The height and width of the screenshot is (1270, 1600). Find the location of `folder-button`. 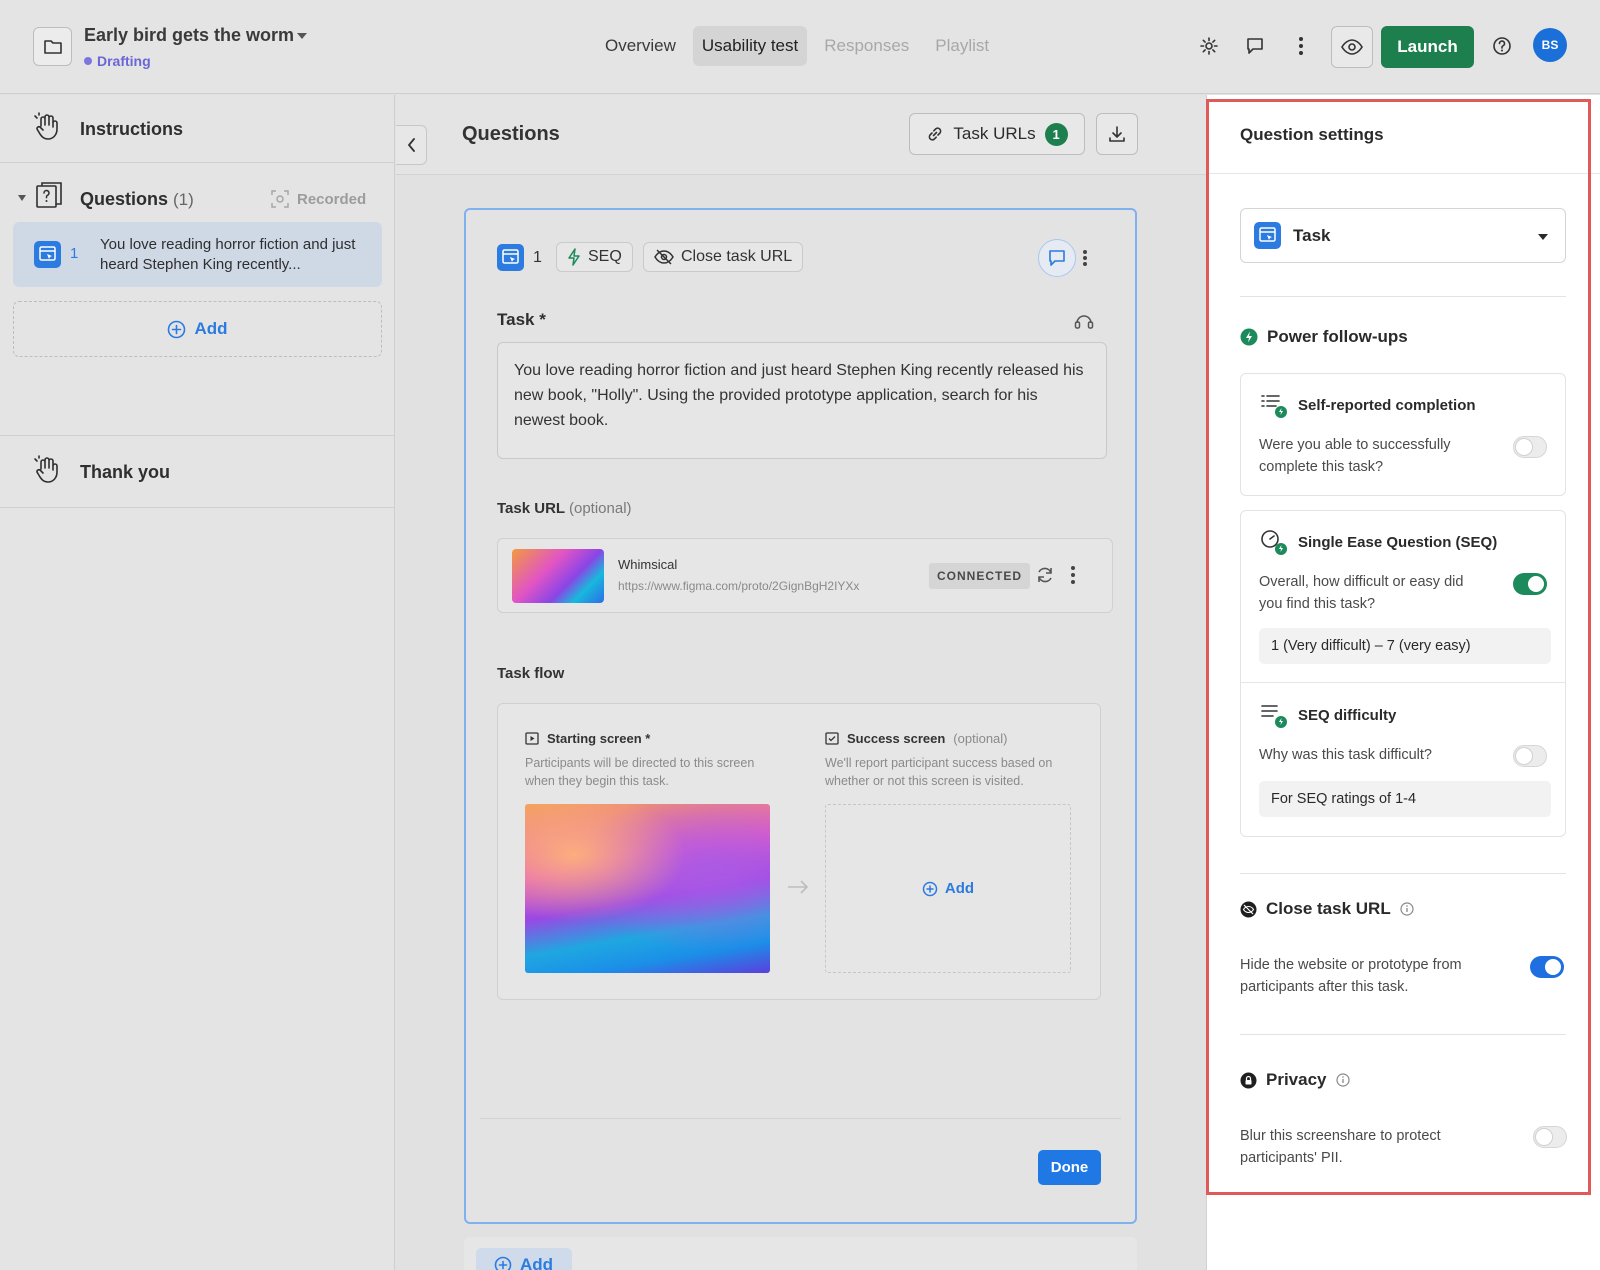

folder-button is located at coordinates (52, 46).